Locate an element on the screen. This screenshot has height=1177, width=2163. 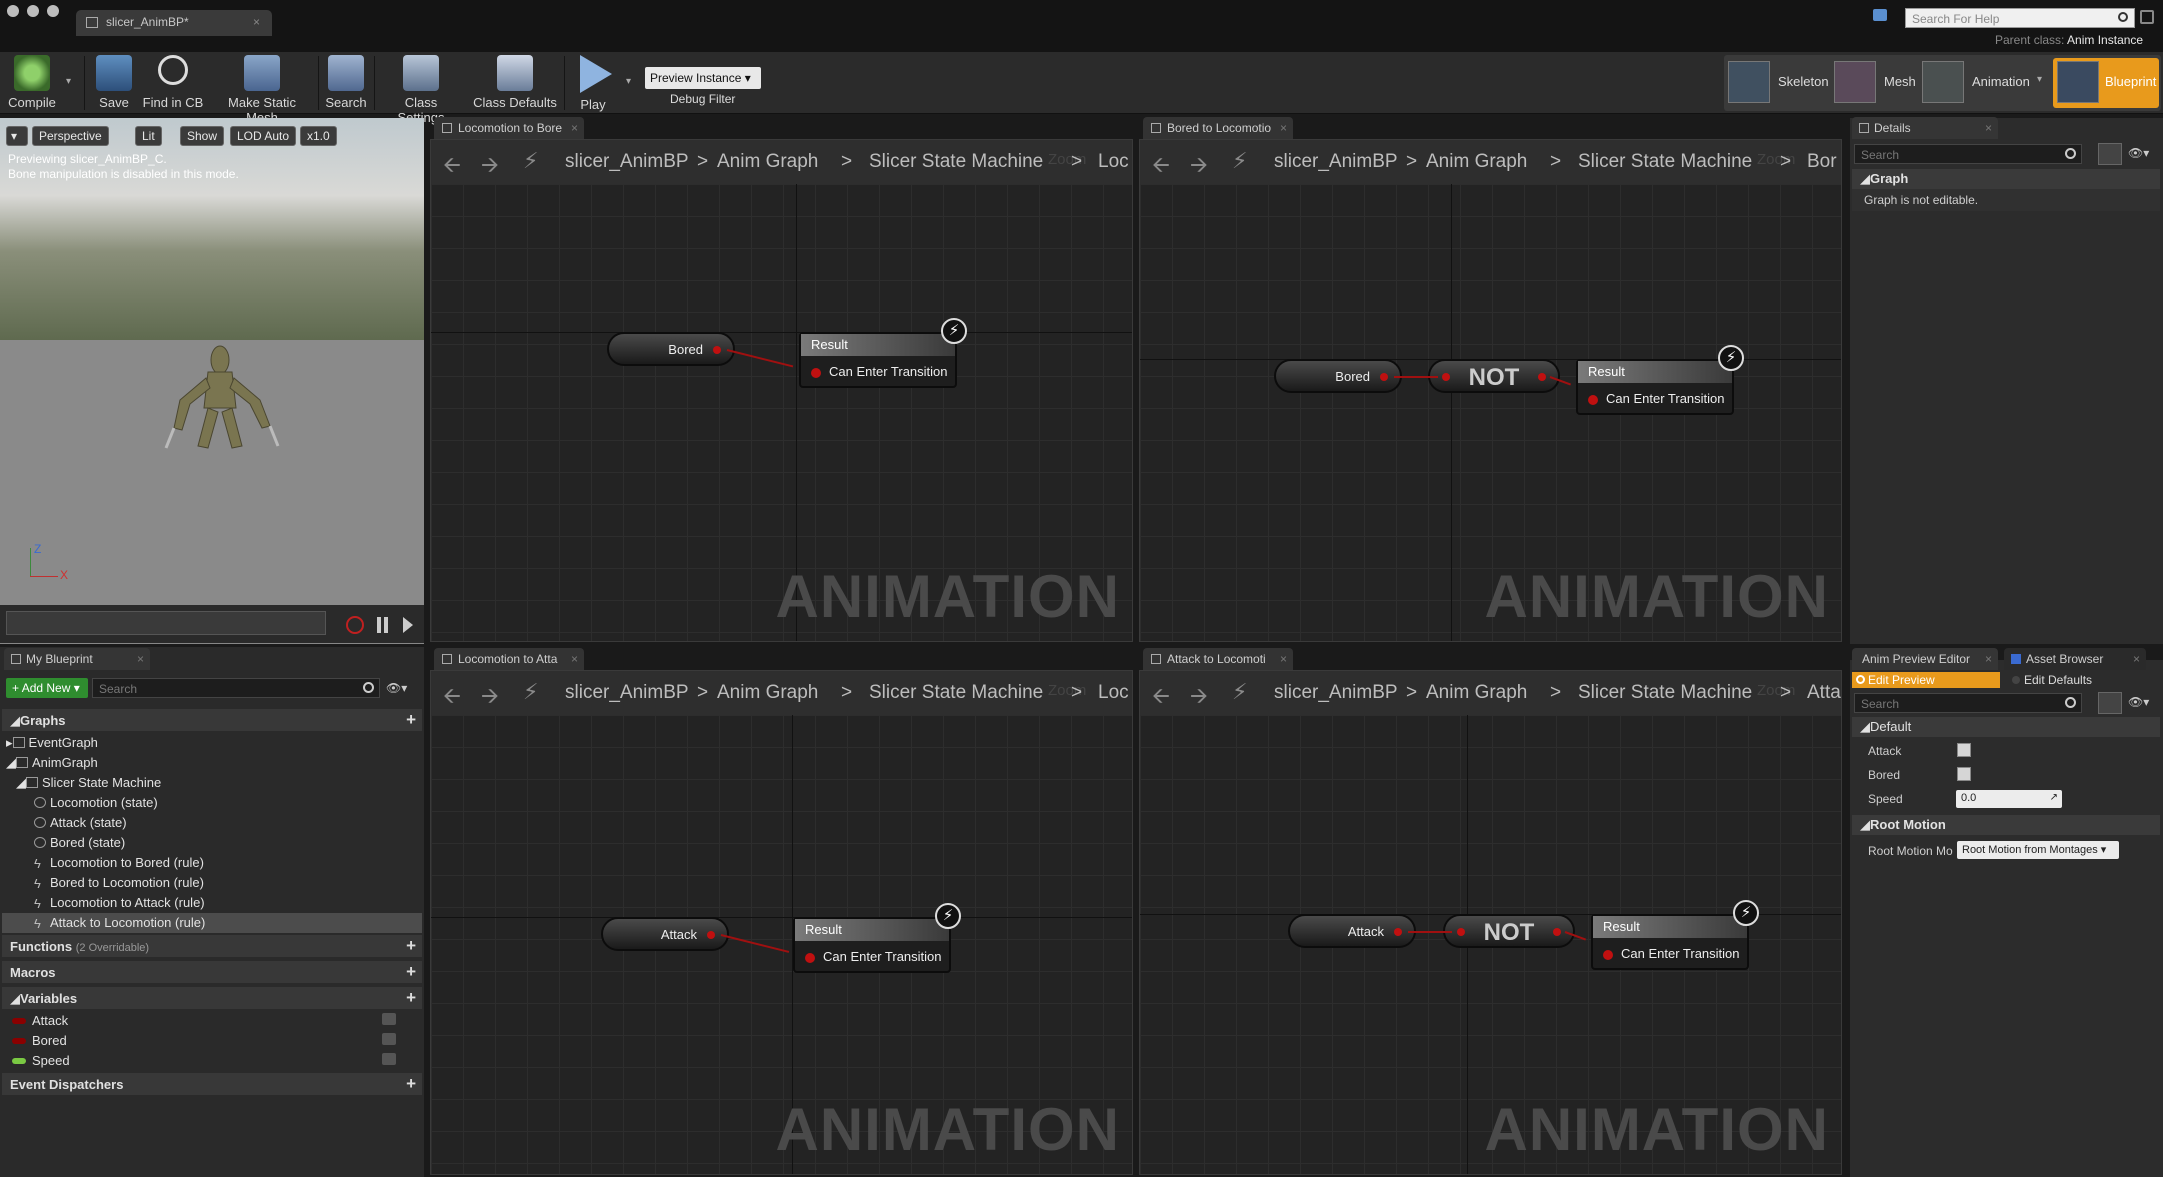
help-search-input: Search For Help is located at coordinates (2020, 18).